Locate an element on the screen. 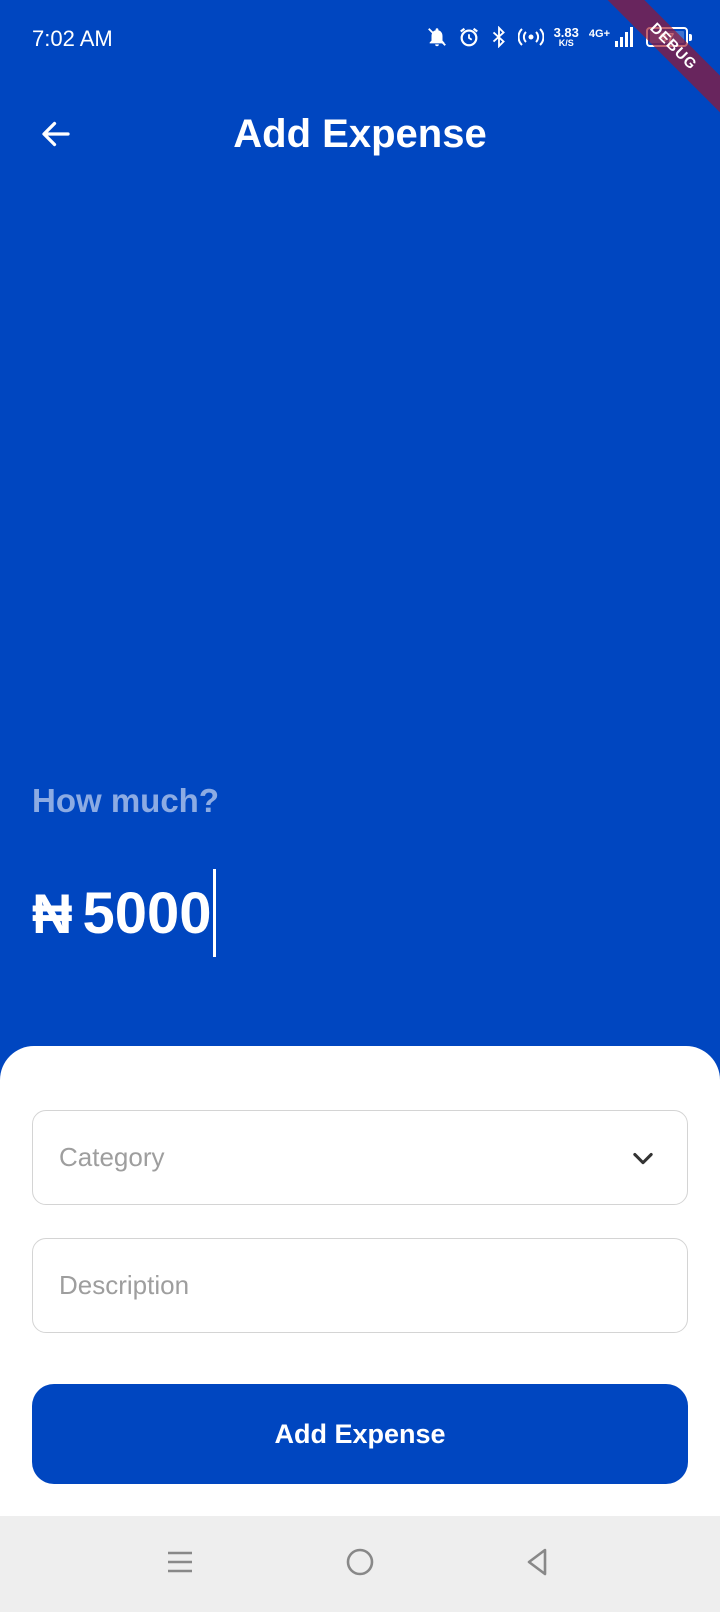 This screenshot has width=720, height=1612. currency-symbol: ₦ is located at coordinates (52, 913).